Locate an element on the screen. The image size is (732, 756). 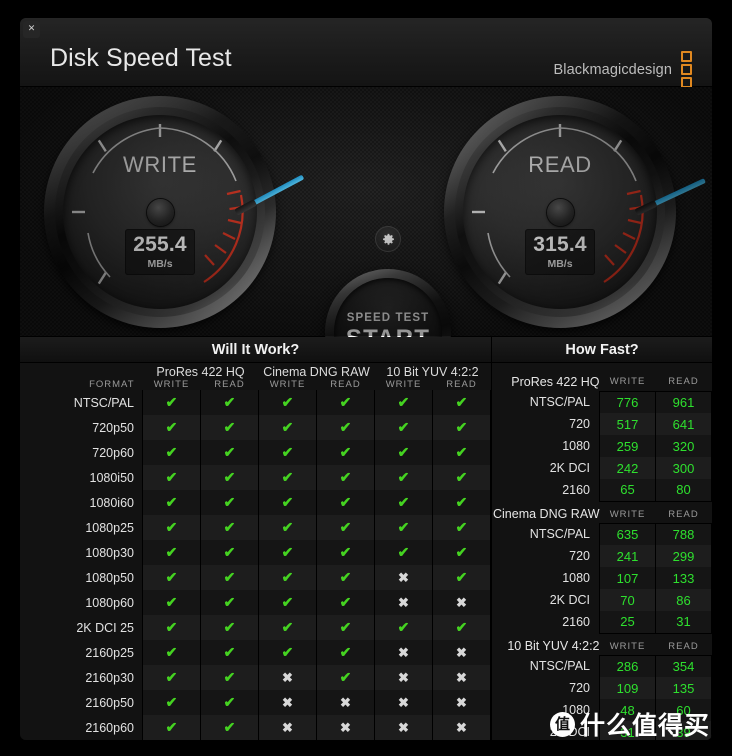
table-row: 1080i50 ✔ ✔ ✔ ✔ ✔ ✔ is located at coordinates (255, 477).